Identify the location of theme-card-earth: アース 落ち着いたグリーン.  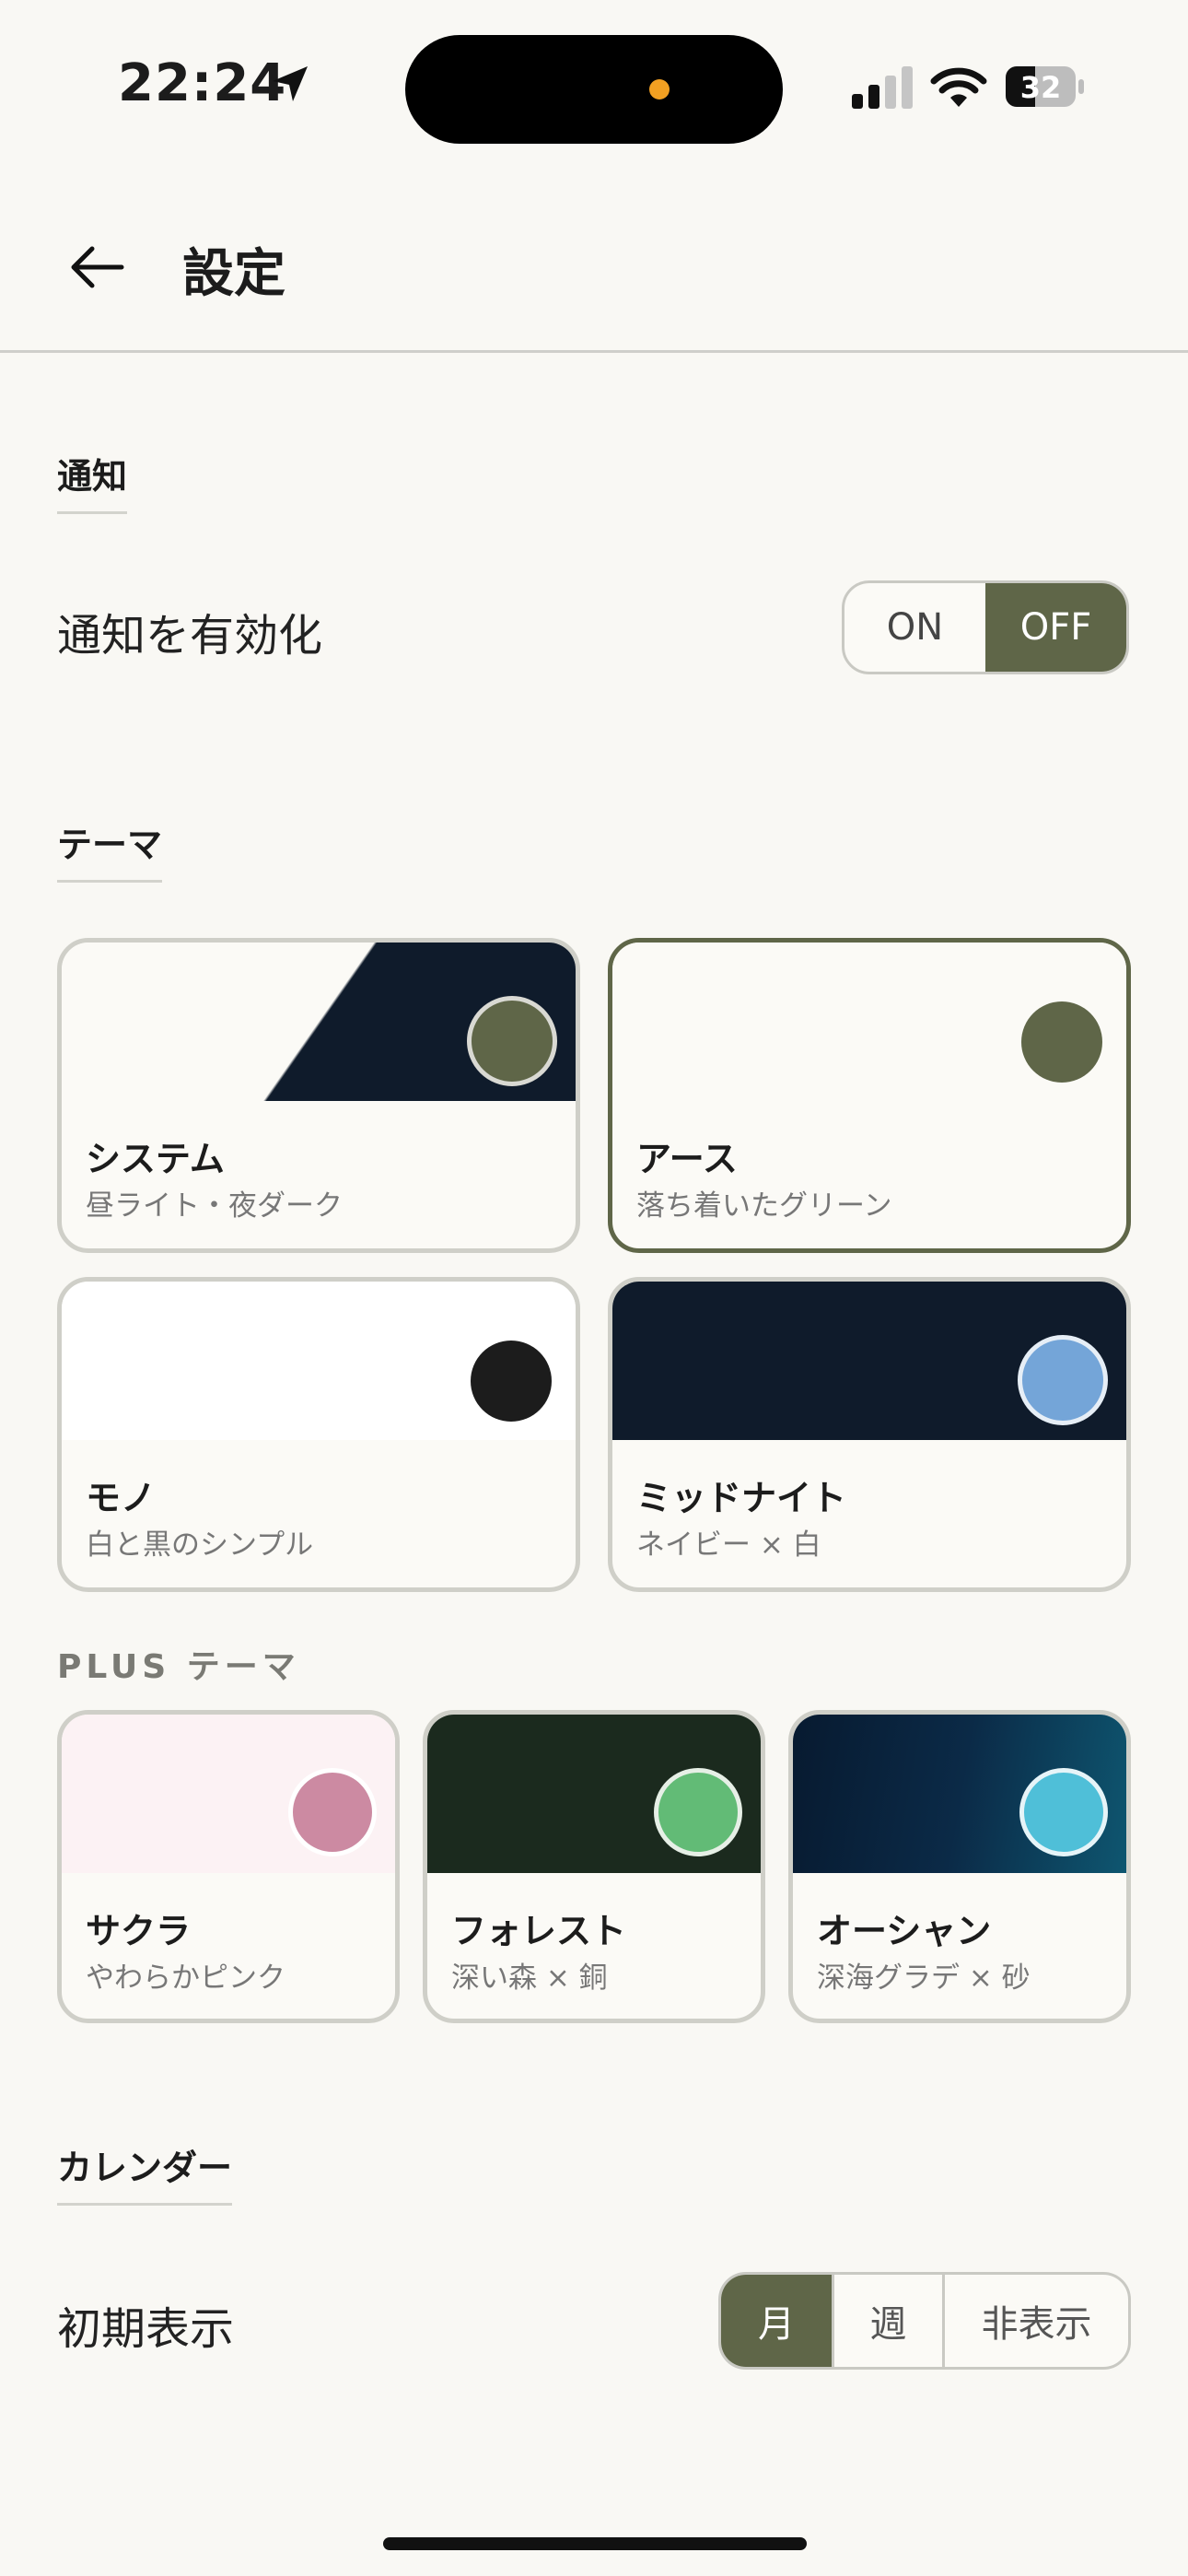
(869, 1095).